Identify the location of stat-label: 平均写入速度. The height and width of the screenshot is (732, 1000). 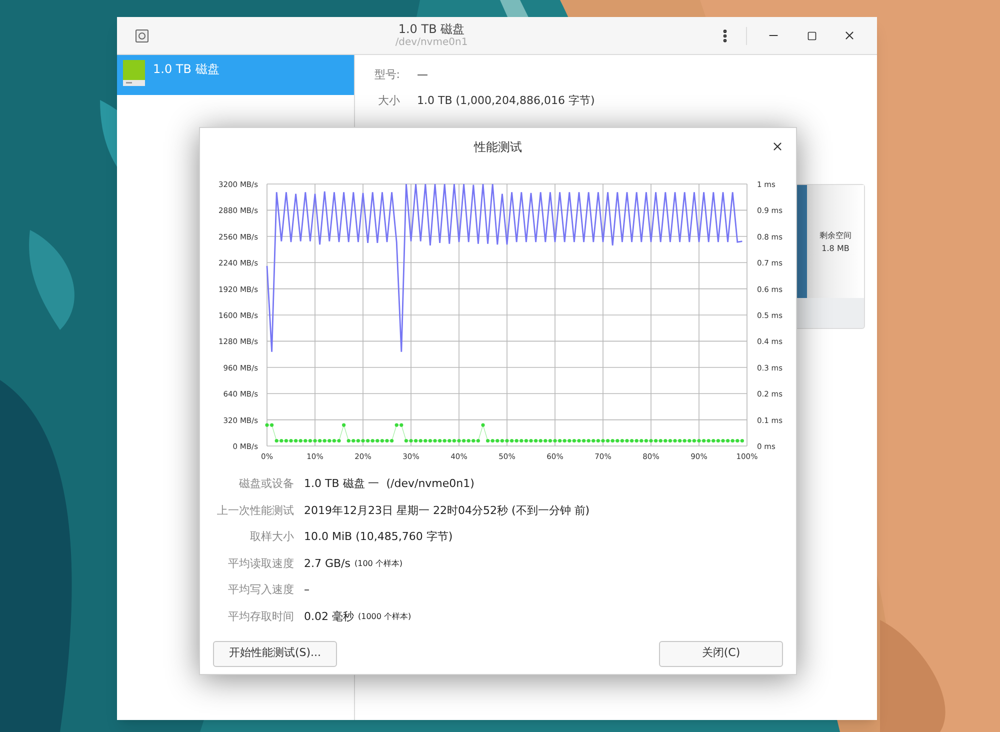
(260, 590).